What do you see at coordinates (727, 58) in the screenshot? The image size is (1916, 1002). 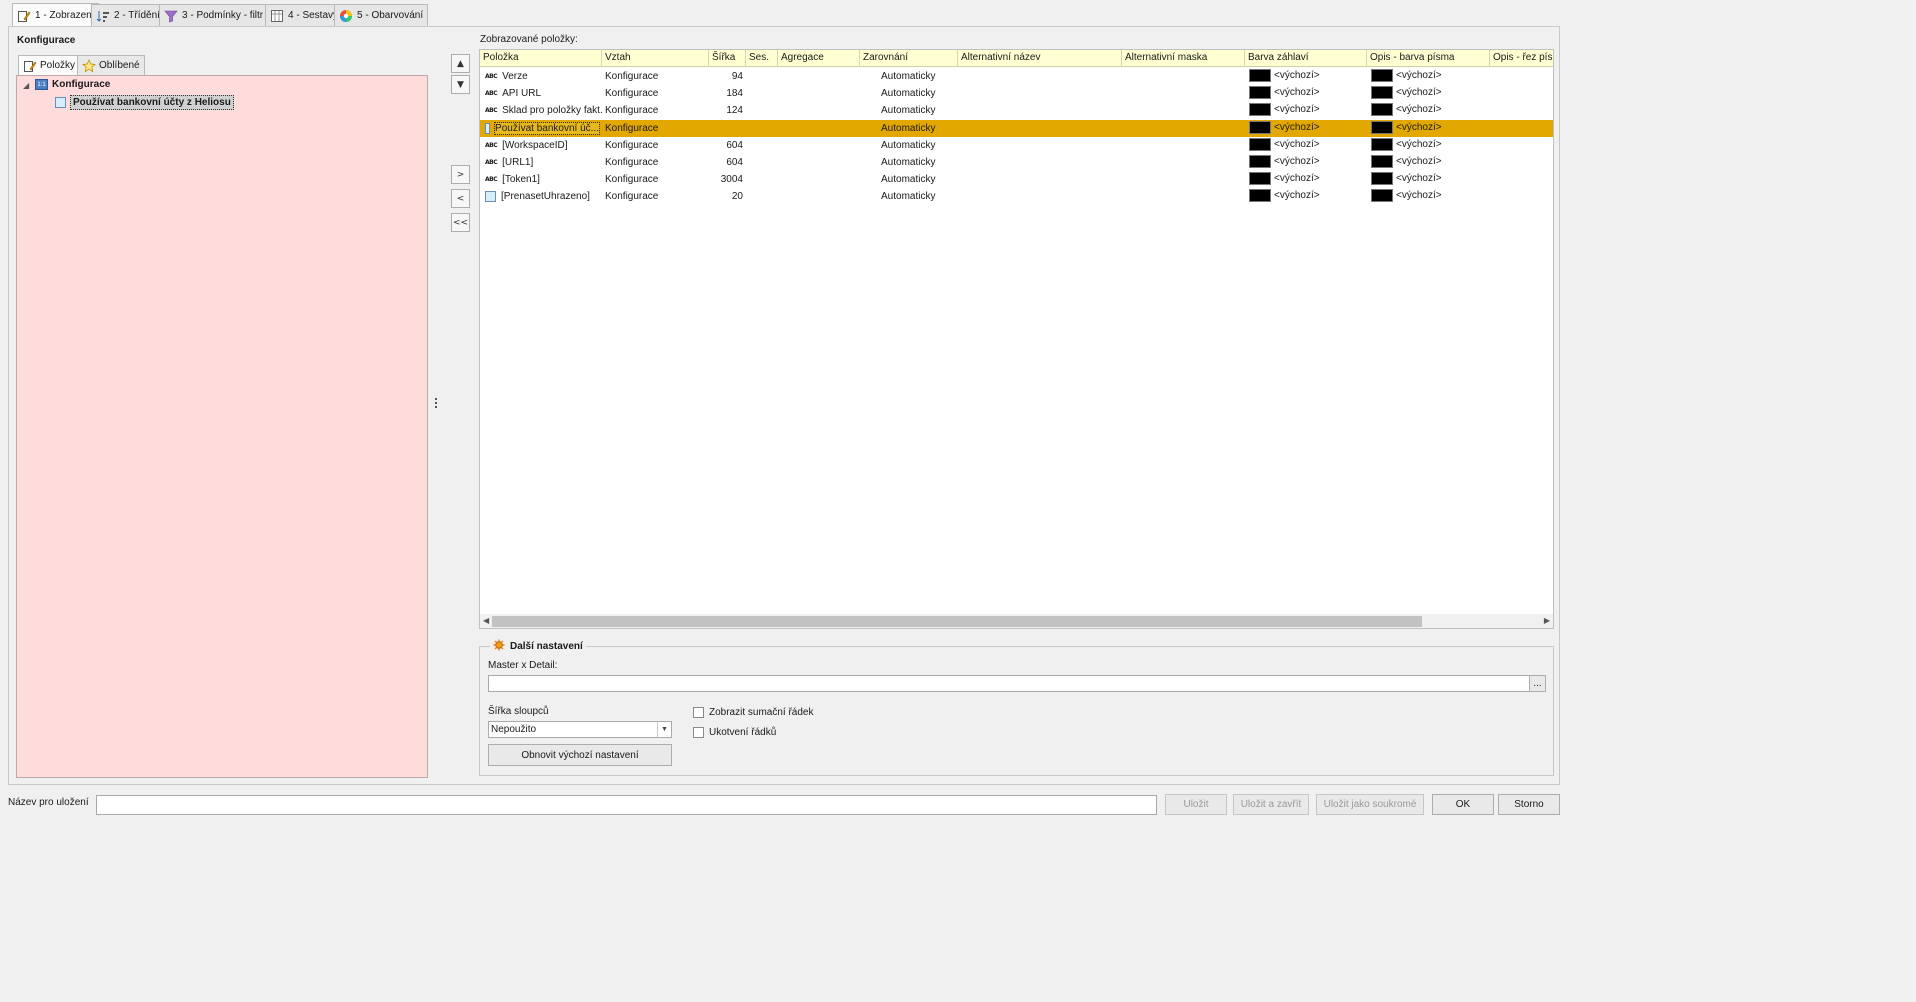 I see `col-header-width: Šířka` at bounding box center [727, 58].